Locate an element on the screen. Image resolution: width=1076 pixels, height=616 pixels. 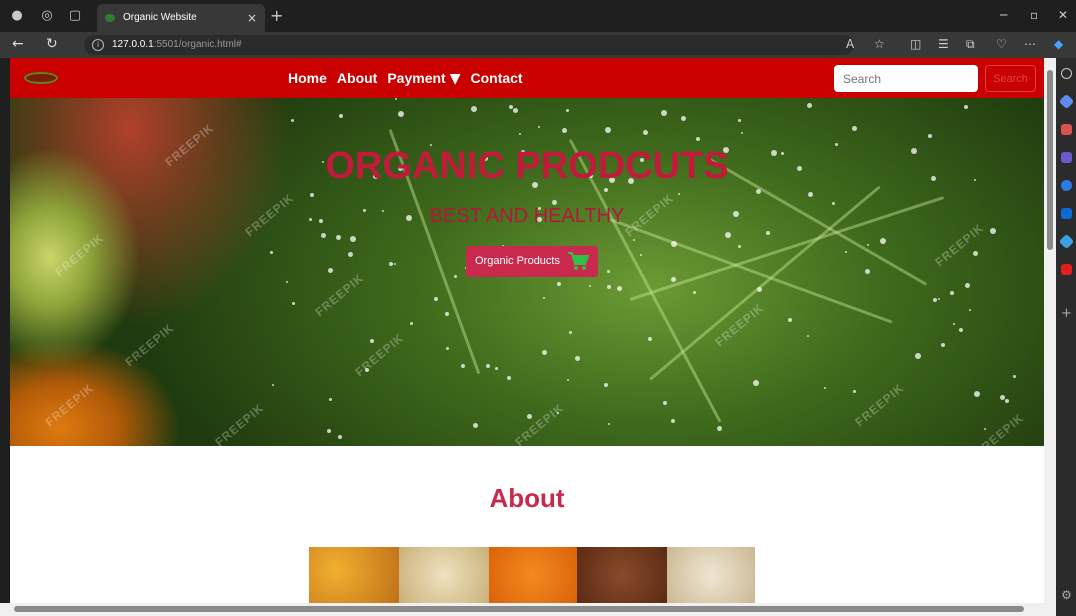
tab-title: Organic Website is located at coordinates (160, 17).